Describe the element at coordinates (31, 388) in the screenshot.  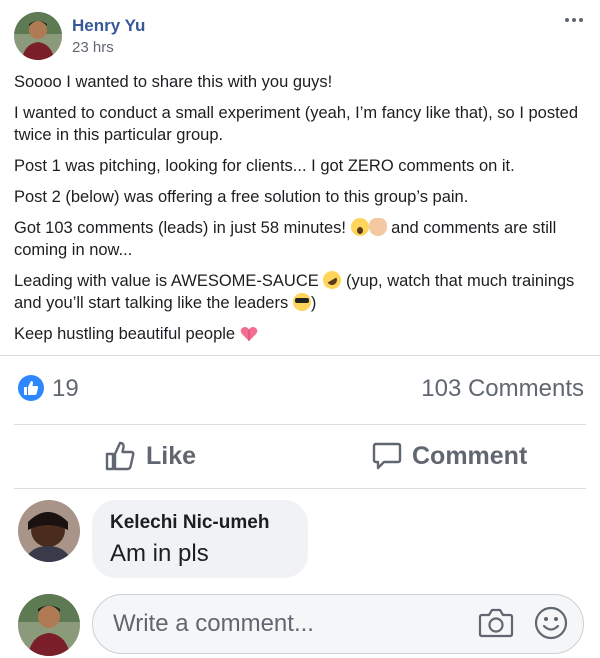
I see `thumbs-up-icon` at that location.